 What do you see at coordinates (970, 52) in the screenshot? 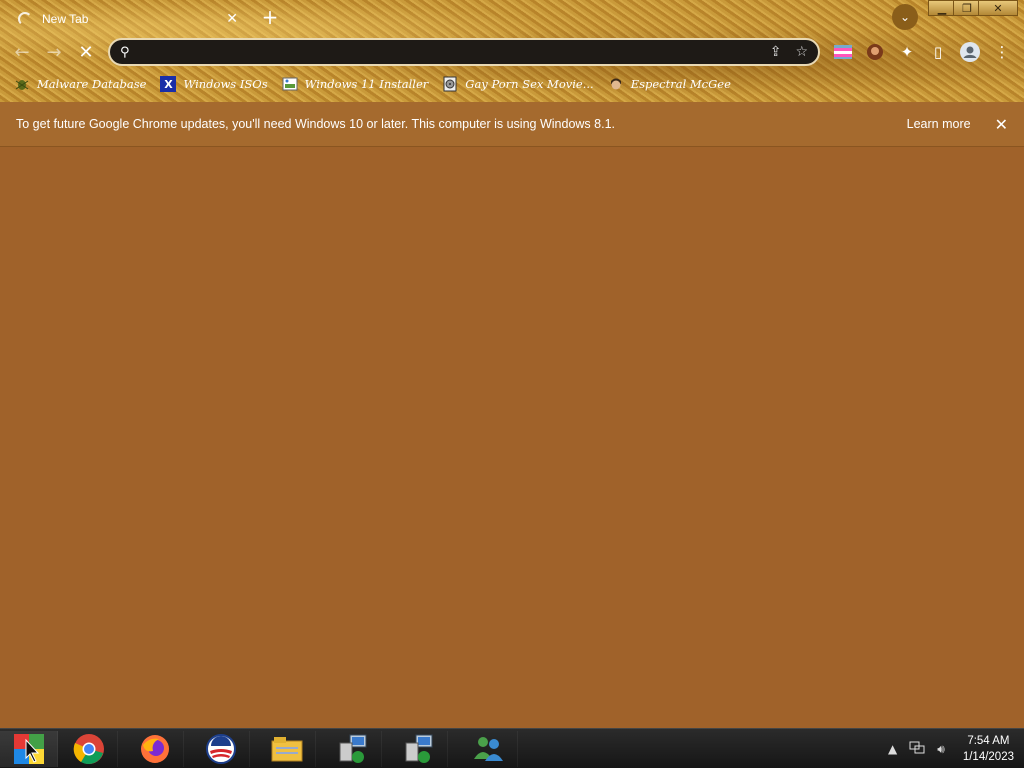
I see `profile-avatar-icon` at bounding box center [970, 52].